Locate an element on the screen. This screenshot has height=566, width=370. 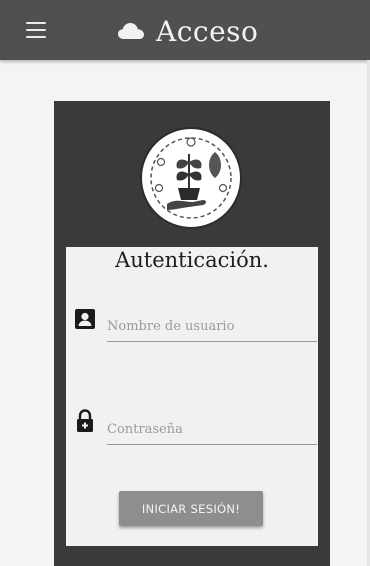
app-bar: Acceso is located at coordinates (185, 30).